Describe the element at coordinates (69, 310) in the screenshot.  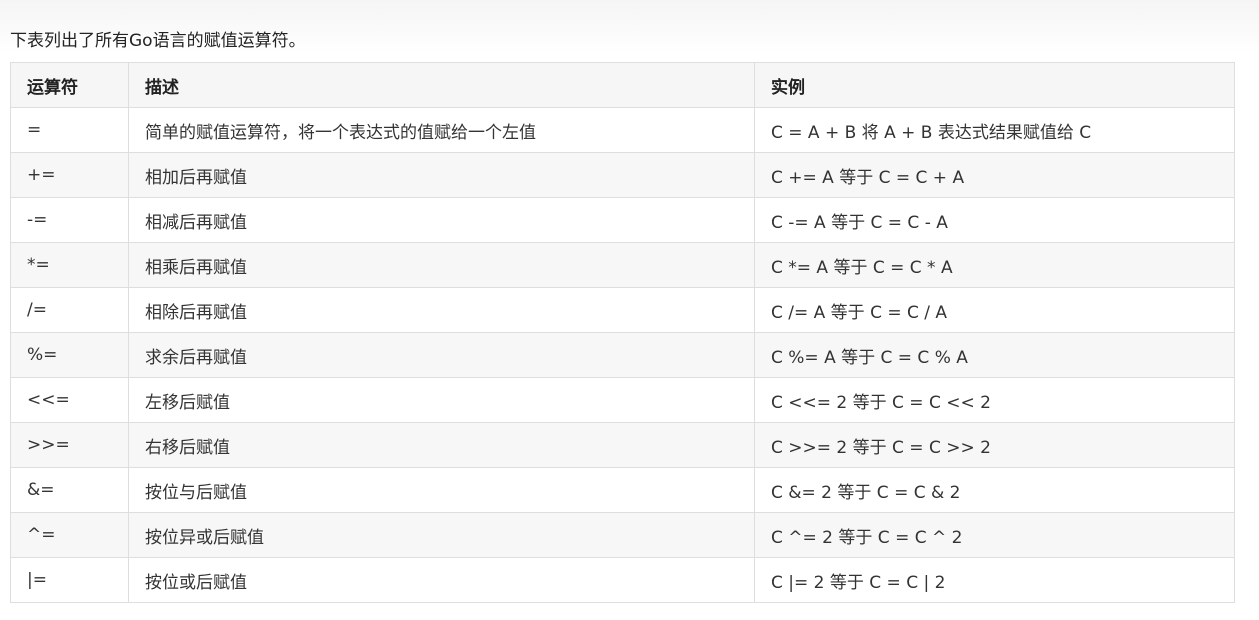
I see `operator-cell: /=` at that location.